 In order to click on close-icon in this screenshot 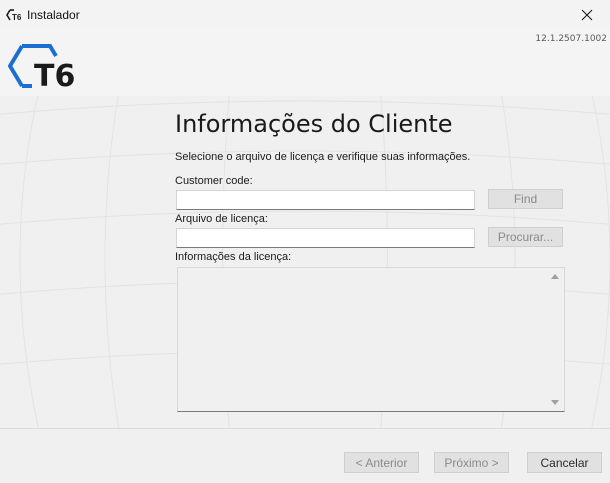, I will do `click(587, 15)`.